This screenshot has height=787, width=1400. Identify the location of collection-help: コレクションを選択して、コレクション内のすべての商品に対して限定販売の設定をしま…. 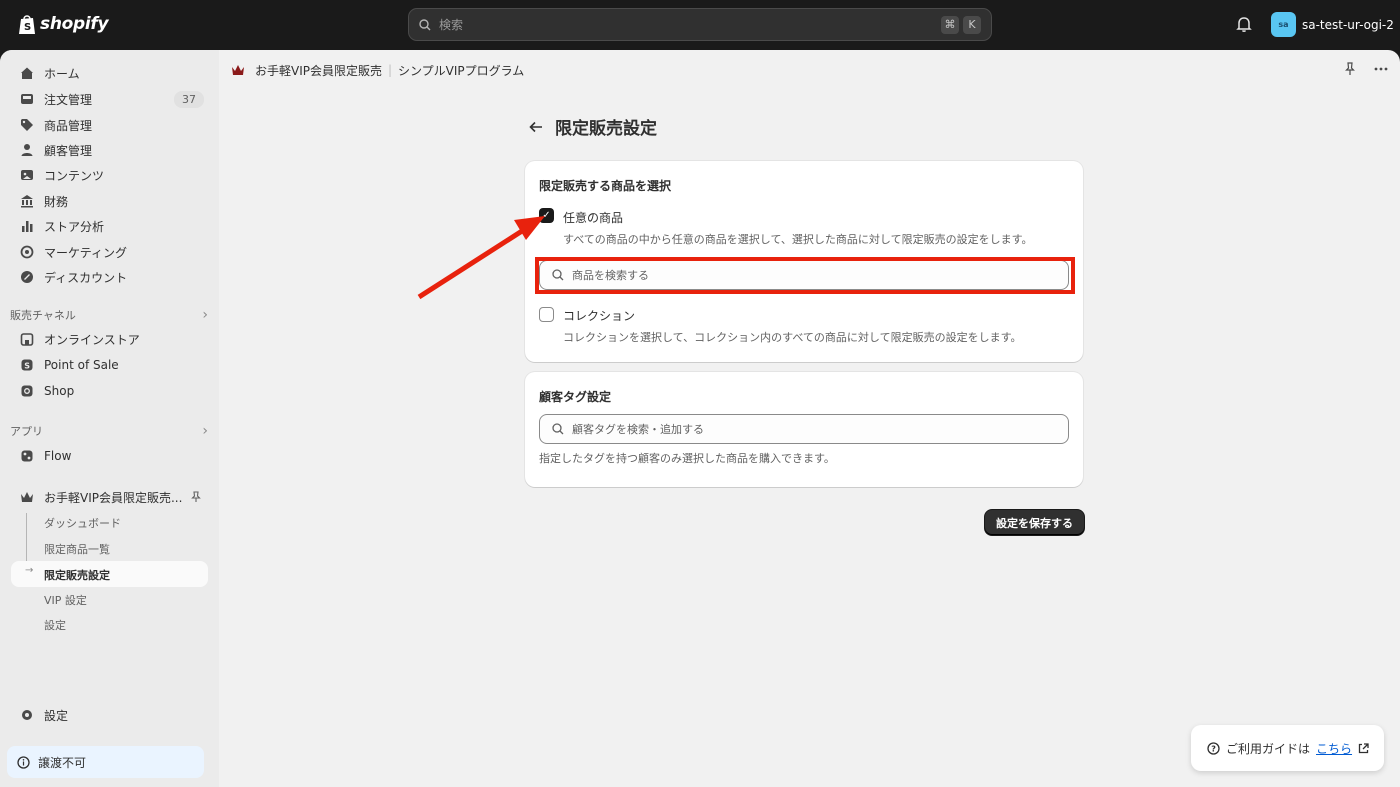
(792, 337).